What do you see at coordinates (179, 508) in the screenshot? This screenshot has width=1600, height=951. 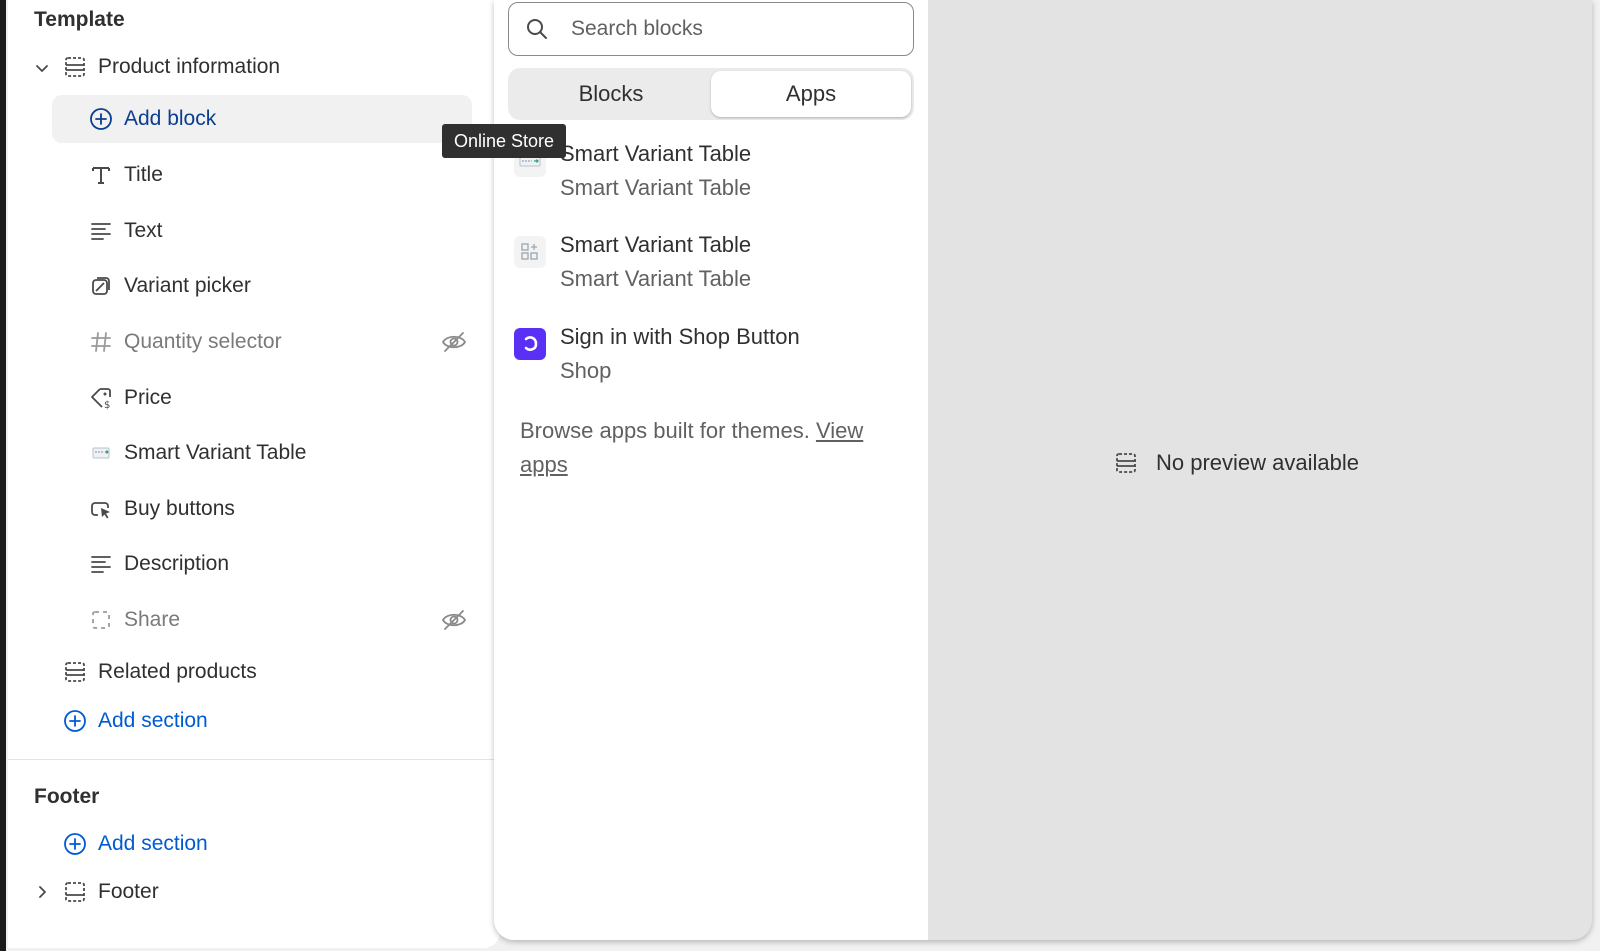 I see `block-label: Buy buttons` at bounding box center [179, 508].